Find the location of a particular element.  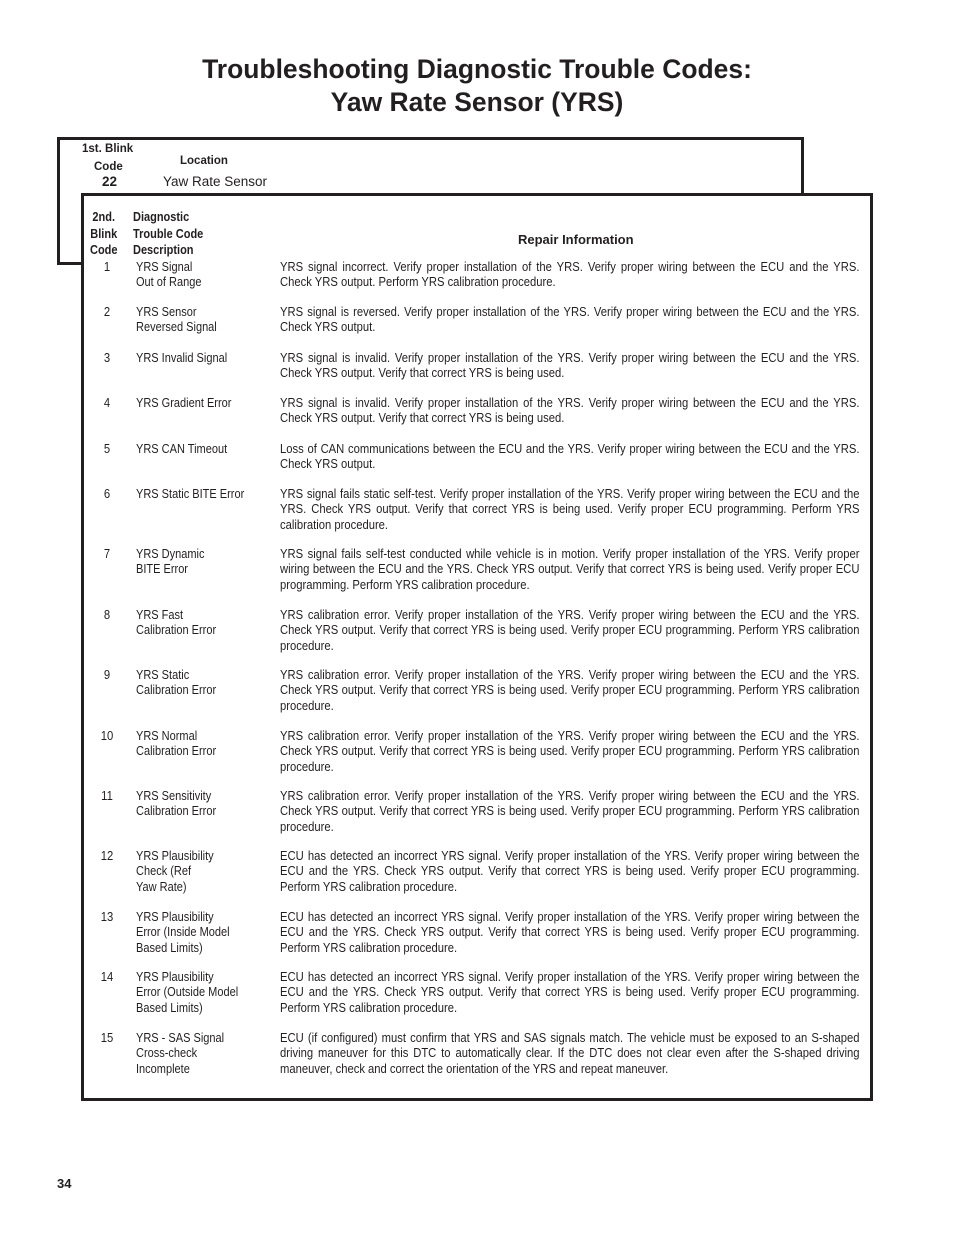

header-desc-line: Trouble Code is located at coordinates (168, 233).